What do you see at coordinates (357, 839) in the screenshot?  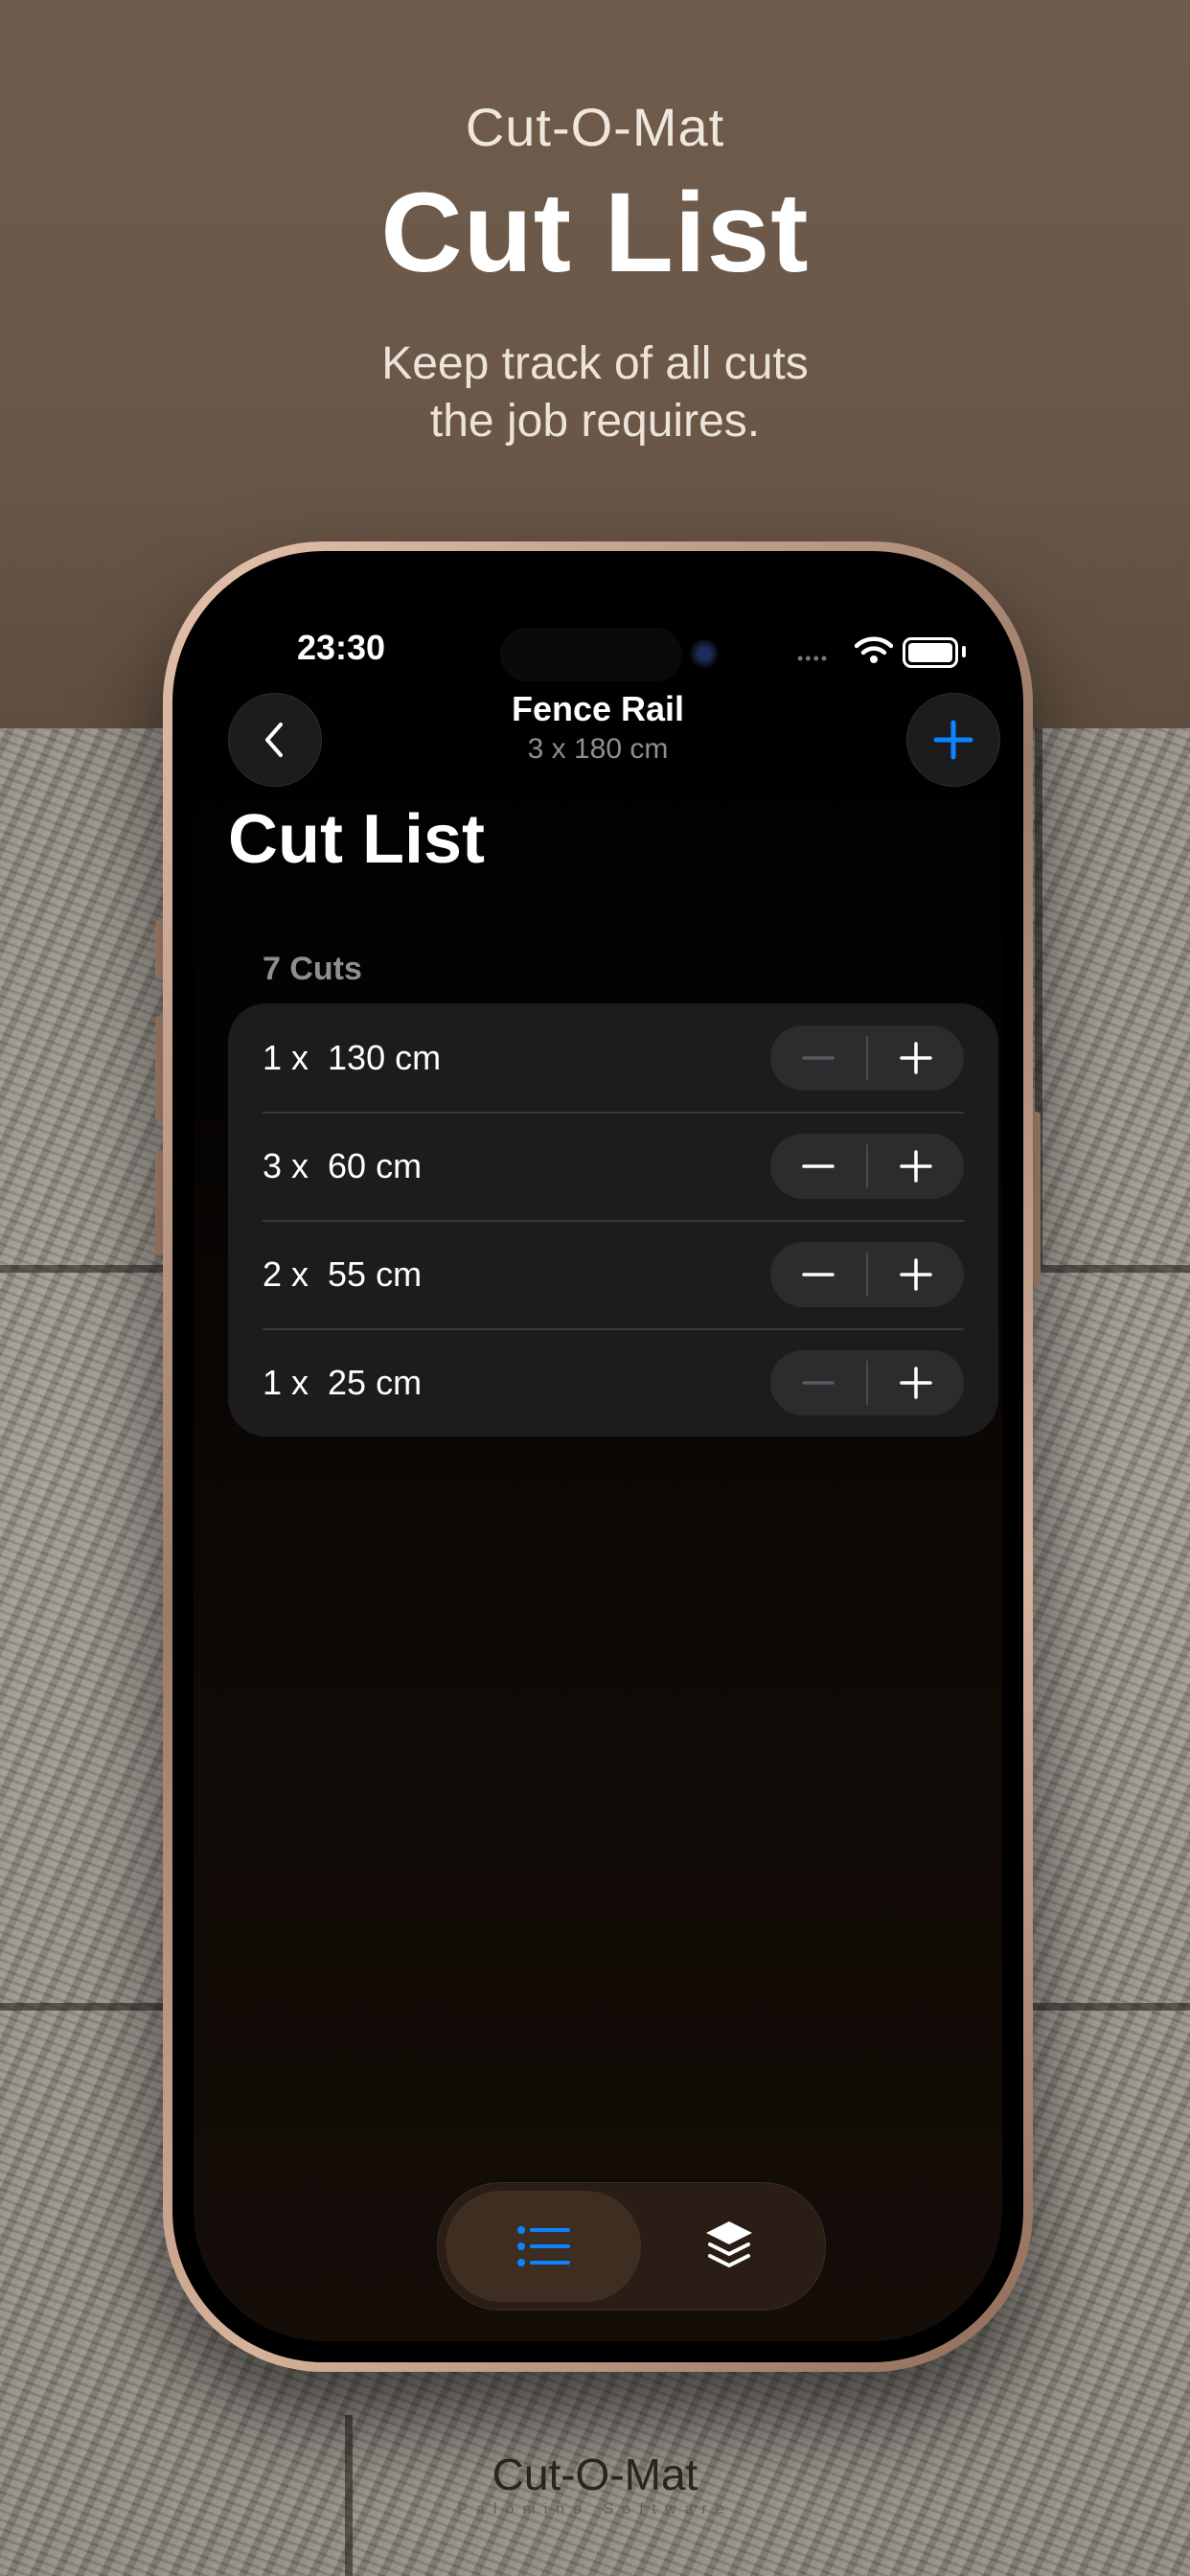 I see `page-title: Cut List` at bounding box center [357, 839].